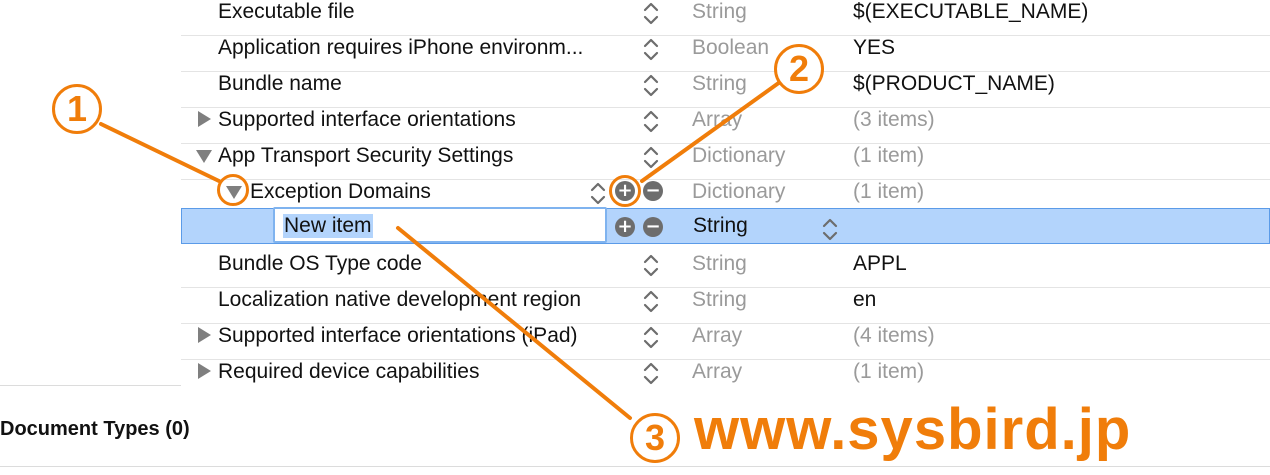  Describe the element at coordinates (655, 438) in the screenshot. I see `callout-3: 3` at that location.